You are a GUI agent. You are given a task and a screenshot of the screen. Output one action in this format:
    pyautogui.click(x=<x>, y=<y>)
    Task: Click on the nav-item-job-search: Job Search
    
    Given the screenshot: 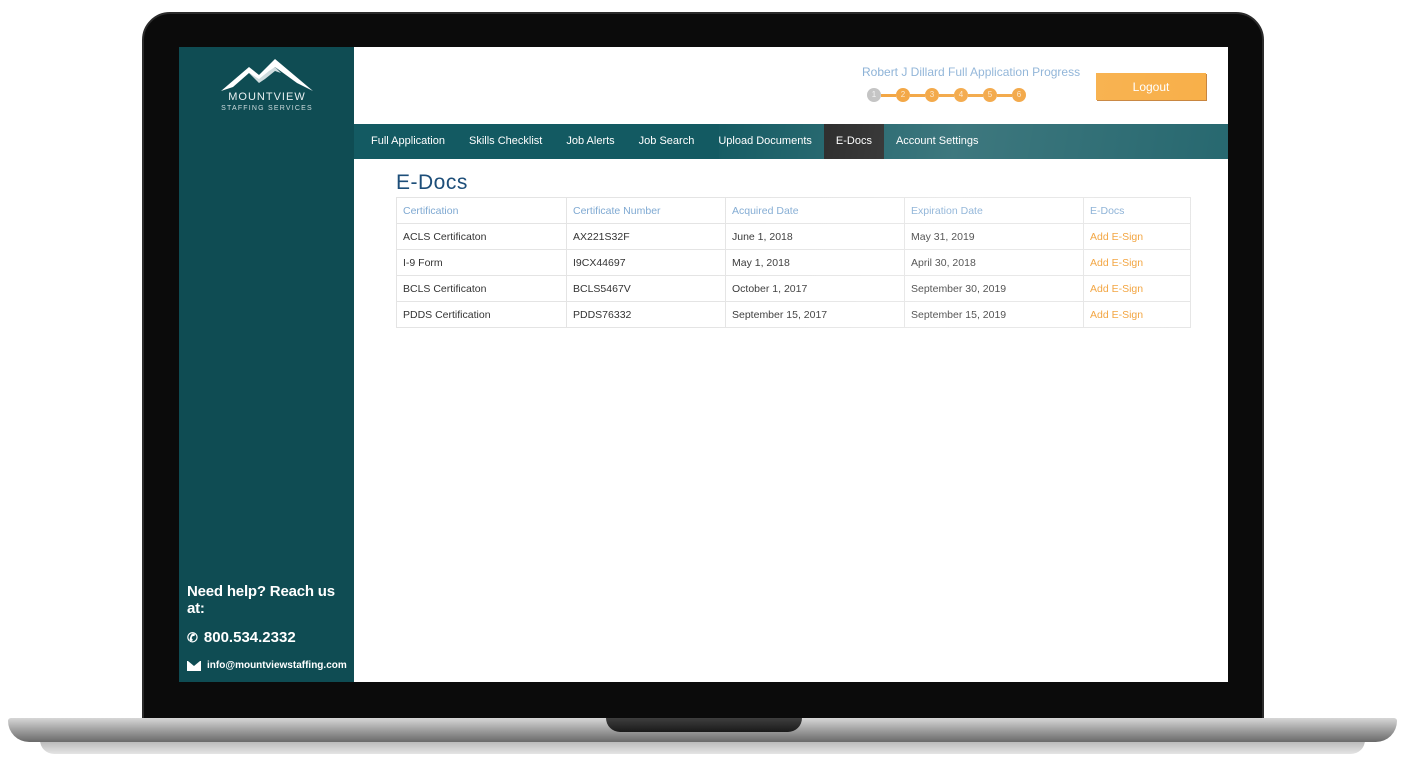 What is the action you would take?
    pyautogui.click(x=667, y=141)
    